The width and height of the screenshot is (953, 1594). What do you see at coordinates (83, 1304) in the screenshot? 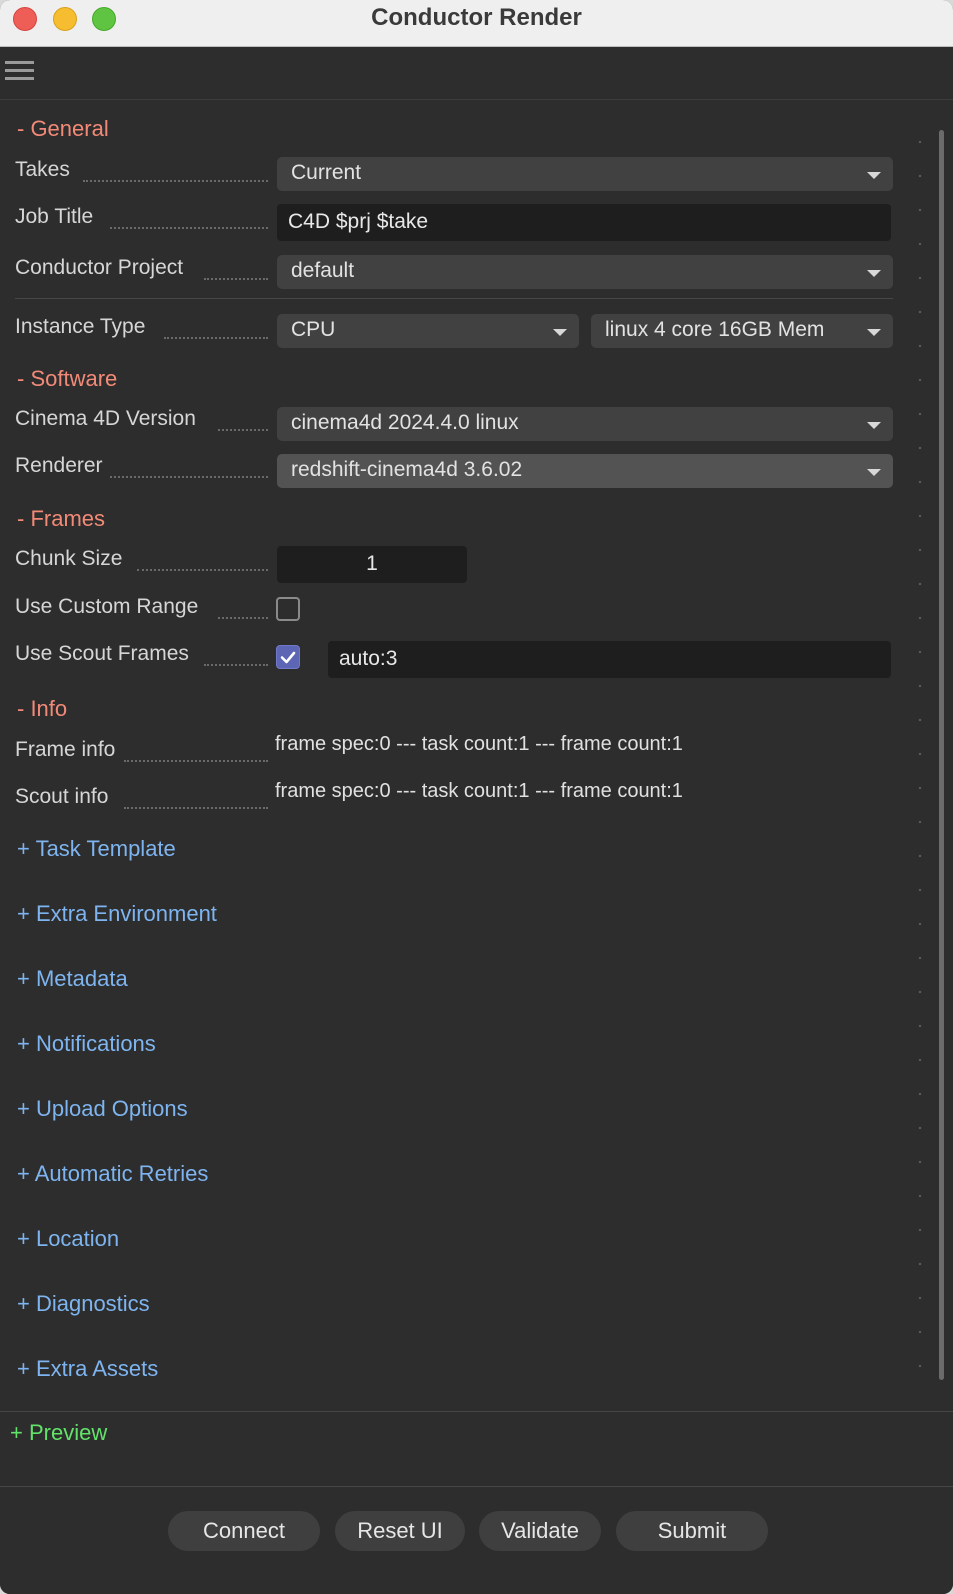
I see `section-diagnostics-header: + Diagnostics` at bounding box center [83, 1304].